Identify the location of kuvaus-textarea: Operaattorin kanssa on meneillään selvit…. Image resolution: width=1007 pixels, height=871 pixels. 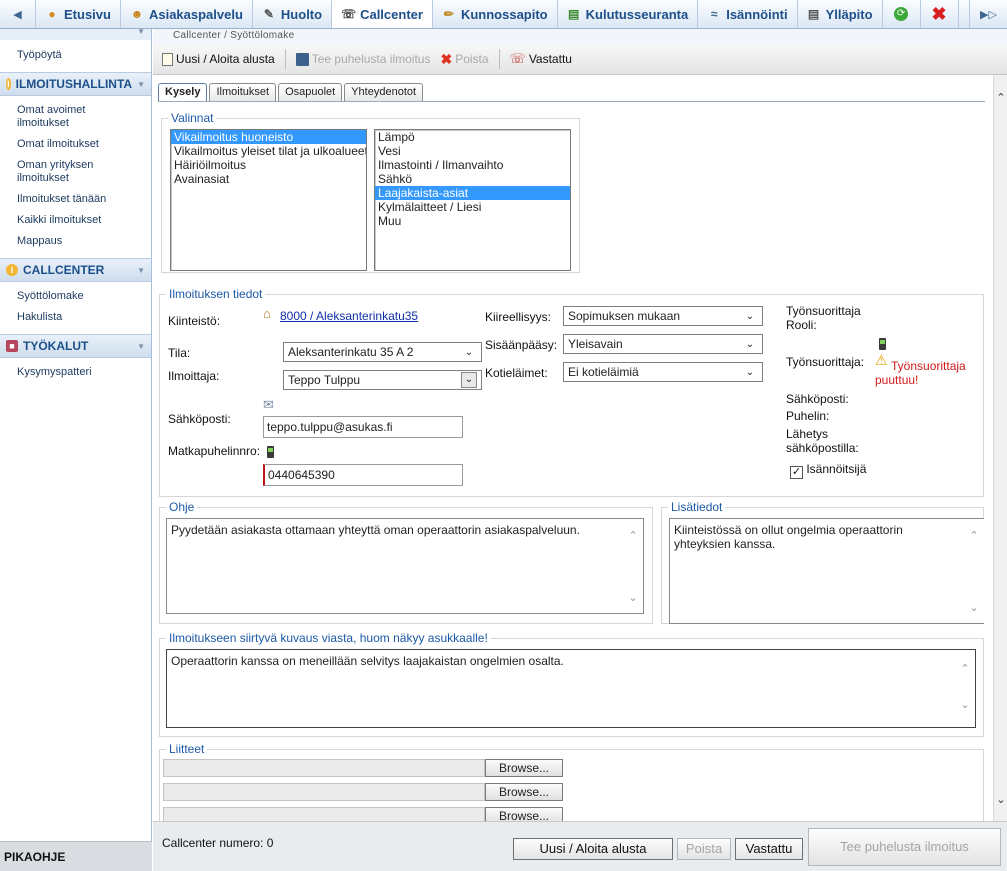
(571, 688).